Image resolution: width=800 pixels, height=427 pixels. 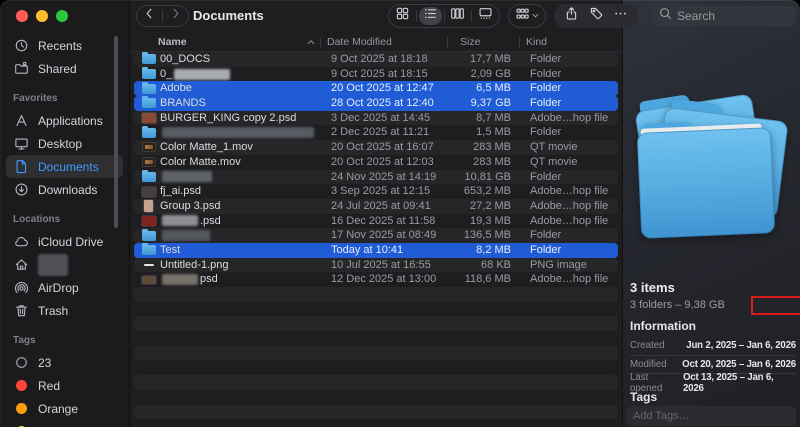 What do you see at coordinates (148, 74) in the screenshot?
I see `folder-icon` at bounding box center [148, 74].